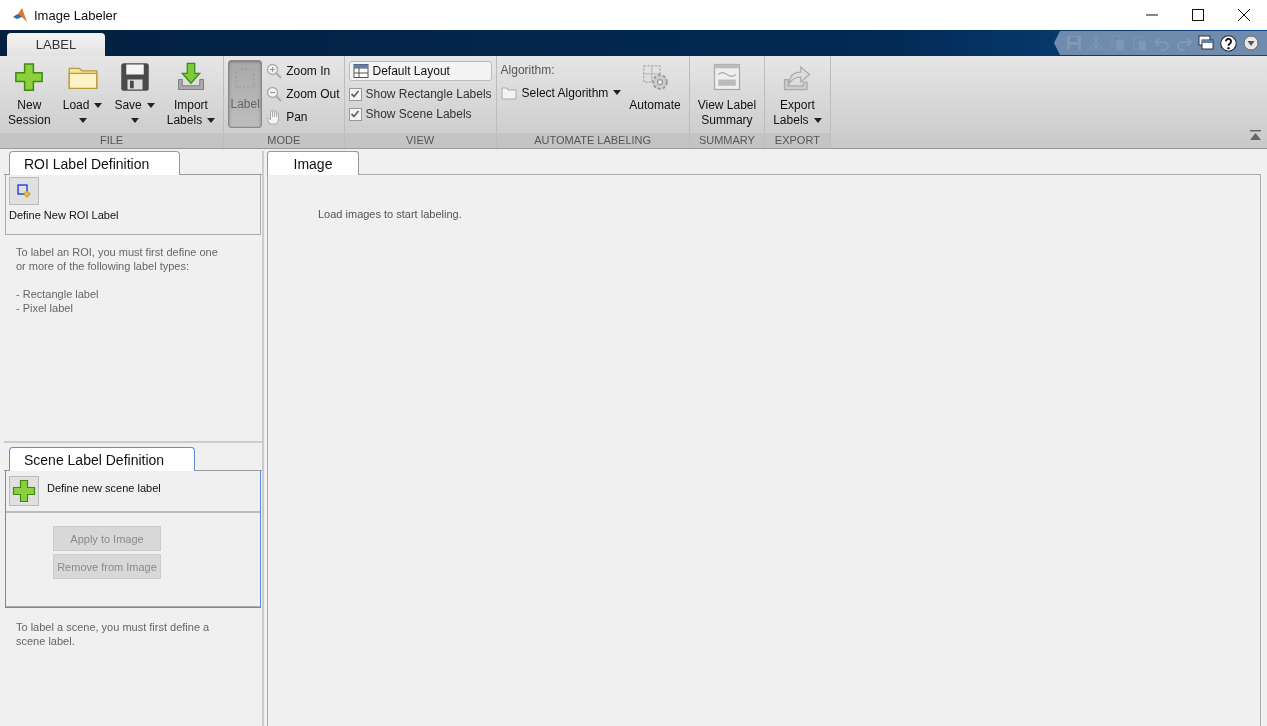  I want to click on dropdown-icon, so click(1251, 43).